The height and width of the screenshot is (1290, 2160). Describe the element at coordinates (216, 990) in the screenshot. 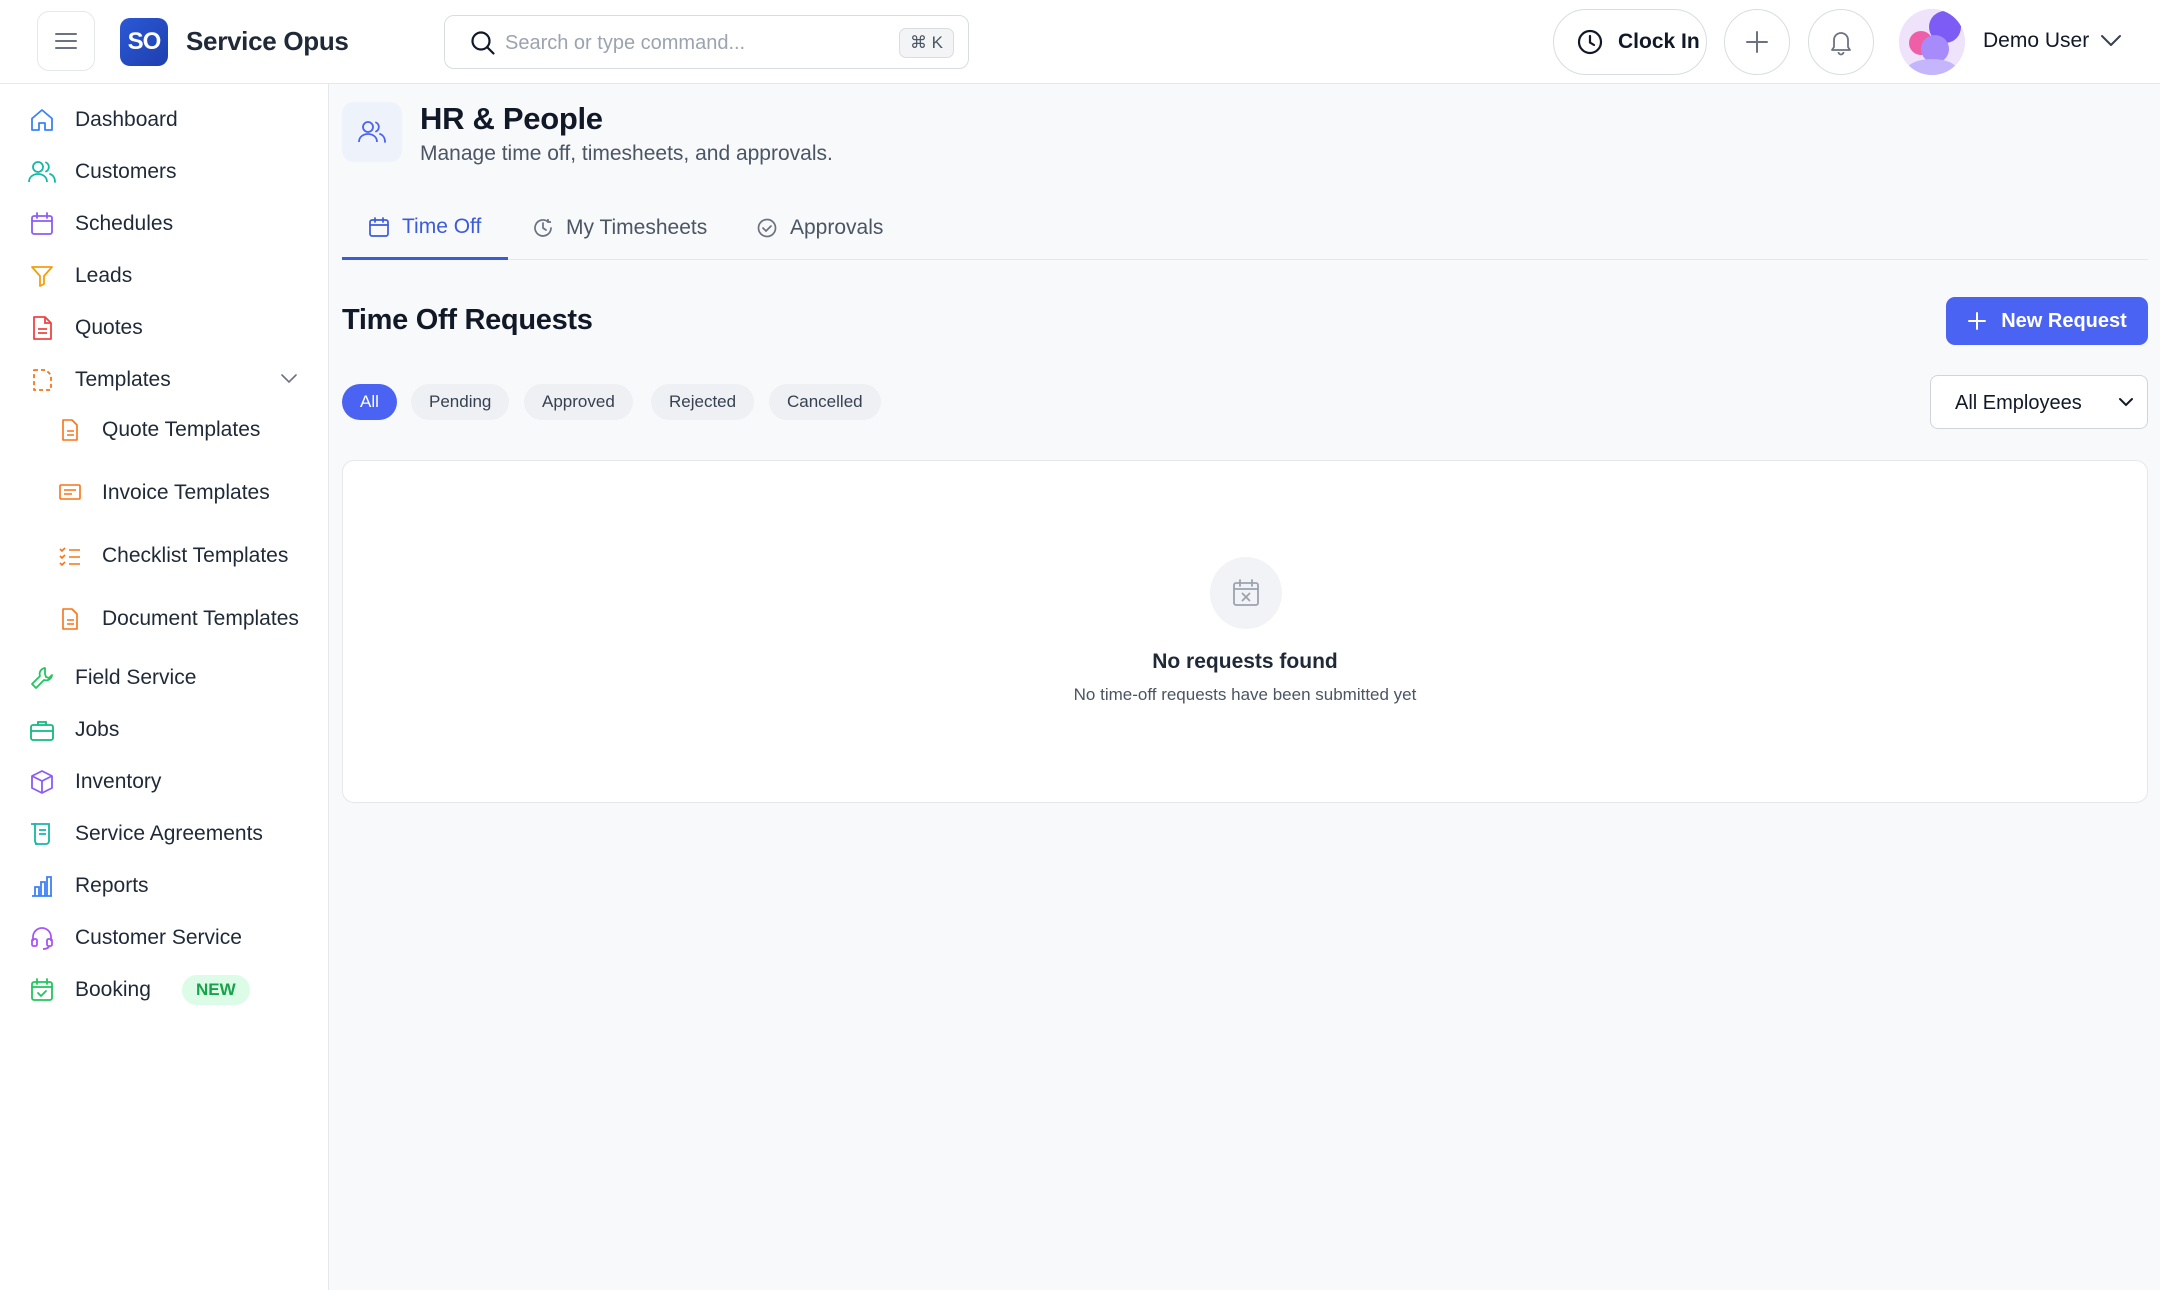

I see `new-badge: NEW` at that location.